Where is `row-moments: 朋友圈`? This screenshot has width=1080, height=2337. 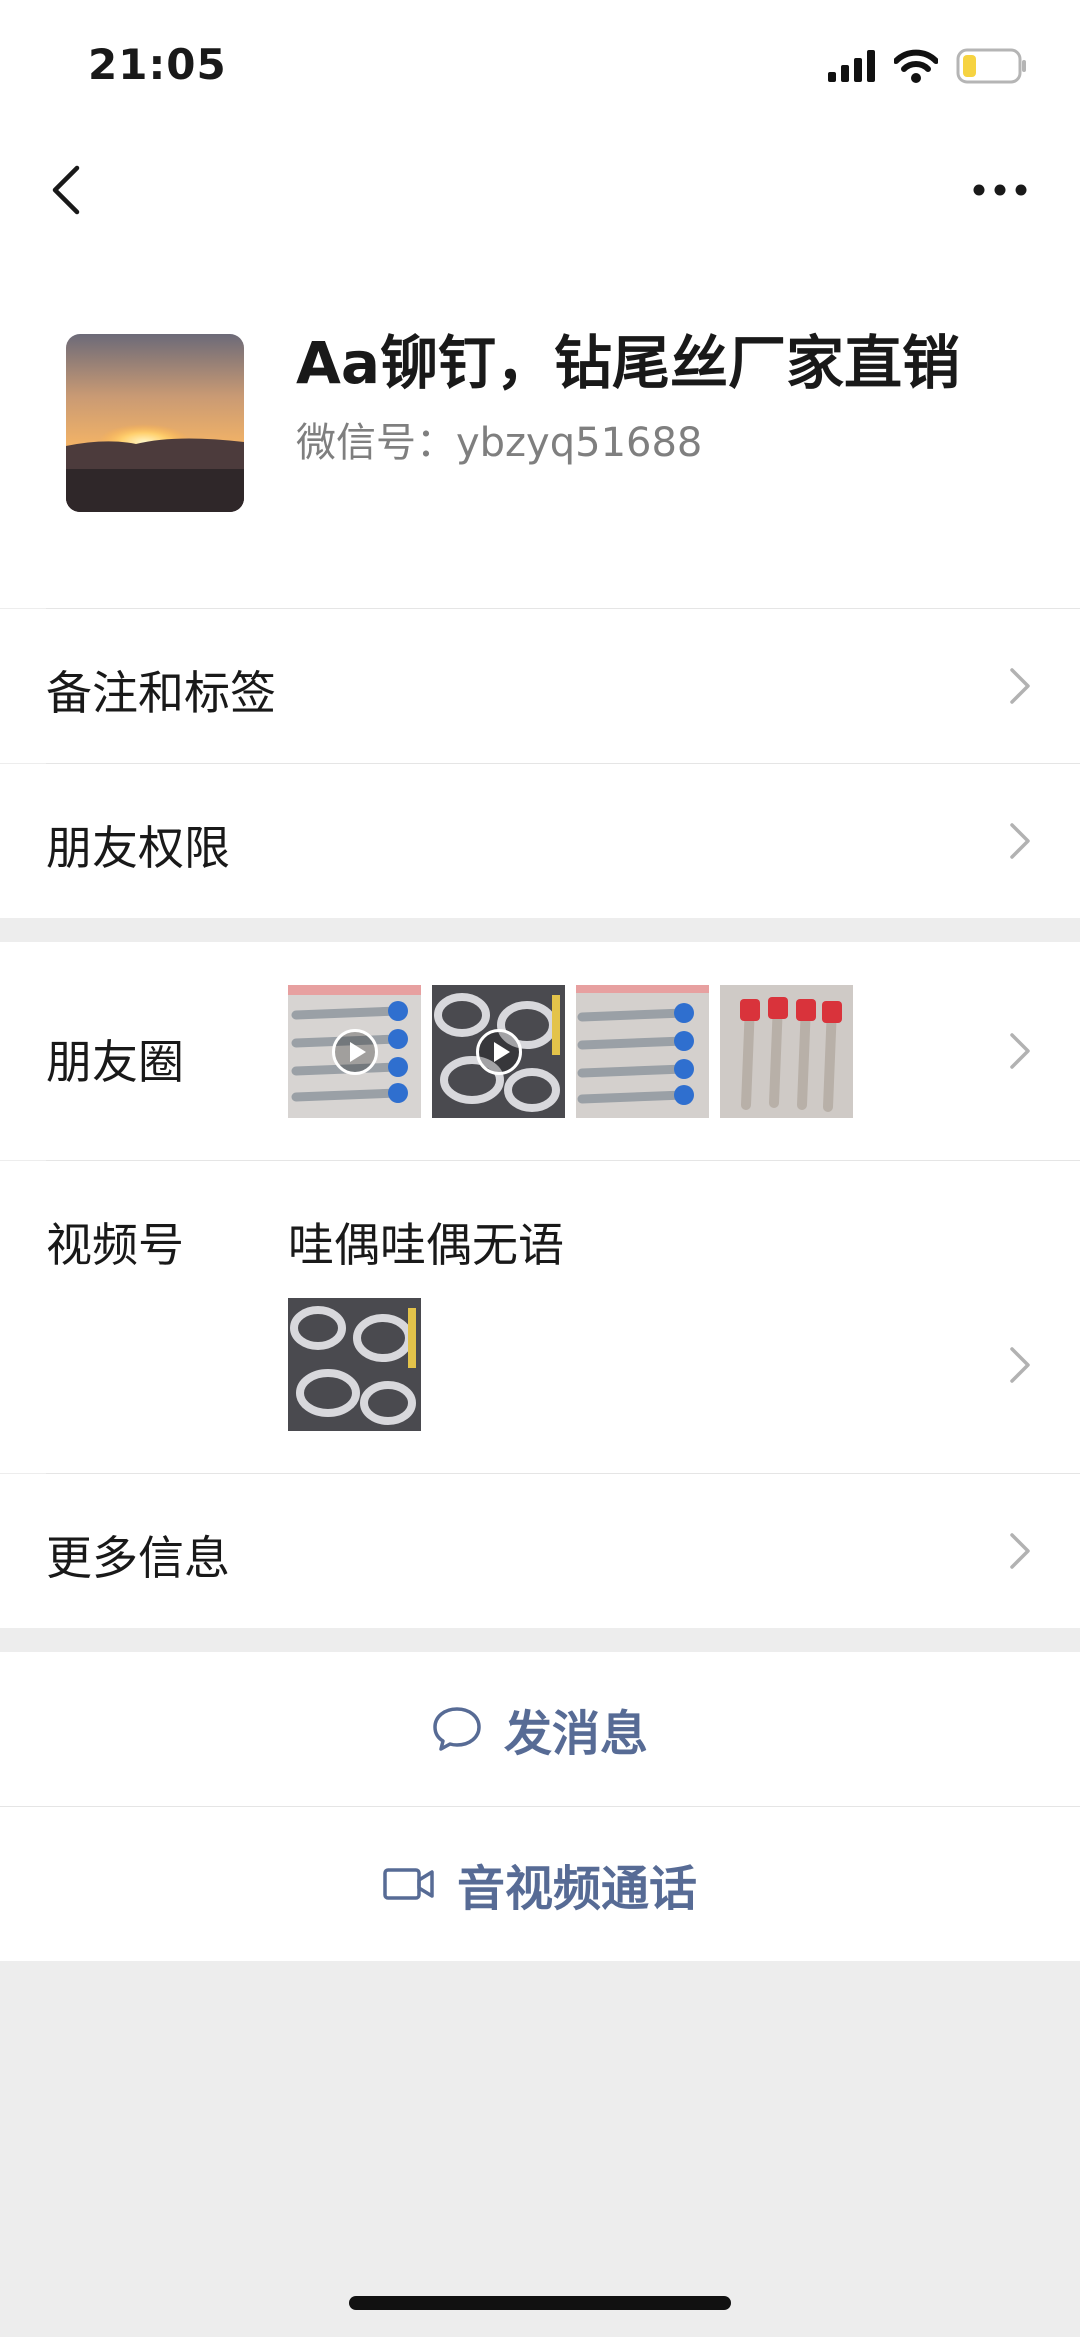 row-moments: 朋友圈 is located at coordinates (540, 1051).